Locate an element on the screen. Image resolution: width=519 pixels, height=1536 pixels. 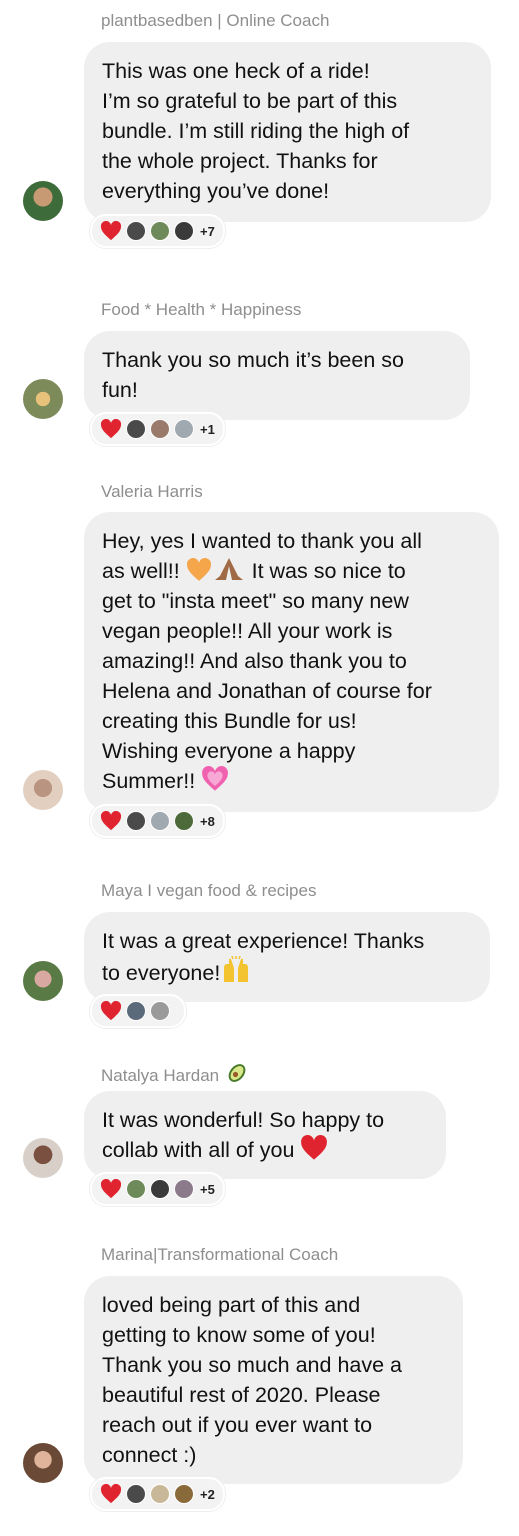
message-line: I’m so grateful to be part of this is located at coordinates (250, 101).